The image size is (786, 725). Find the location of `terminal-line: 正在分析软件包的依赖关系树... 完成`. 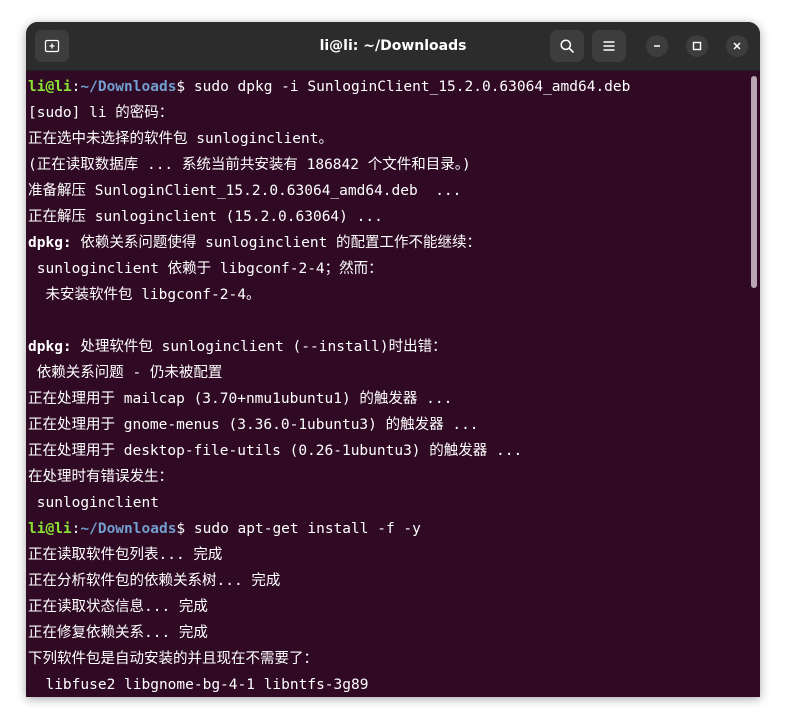

terminal-line: 正在分析软件包的依赖关系树... 完成 is located at coordinates (154, 581).